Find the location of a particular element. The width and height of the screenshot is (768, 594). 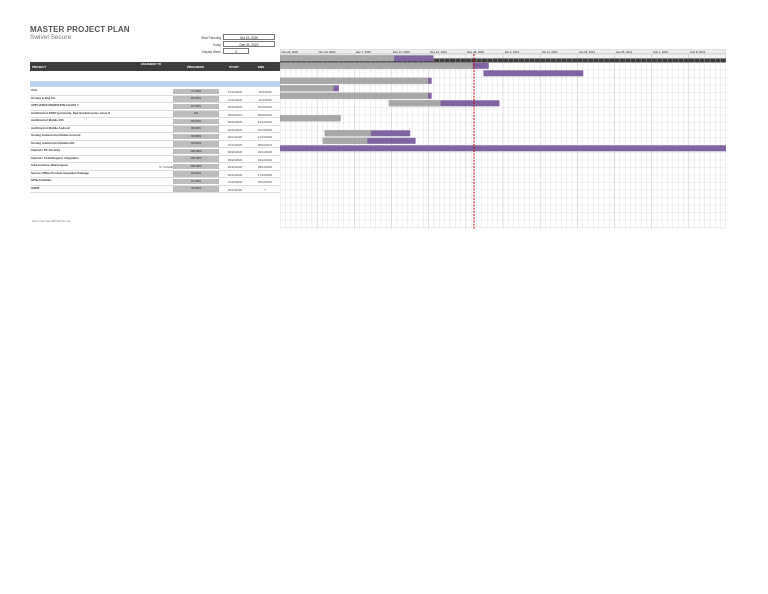

progress-value: 0% is located at coordinates (196, 114).